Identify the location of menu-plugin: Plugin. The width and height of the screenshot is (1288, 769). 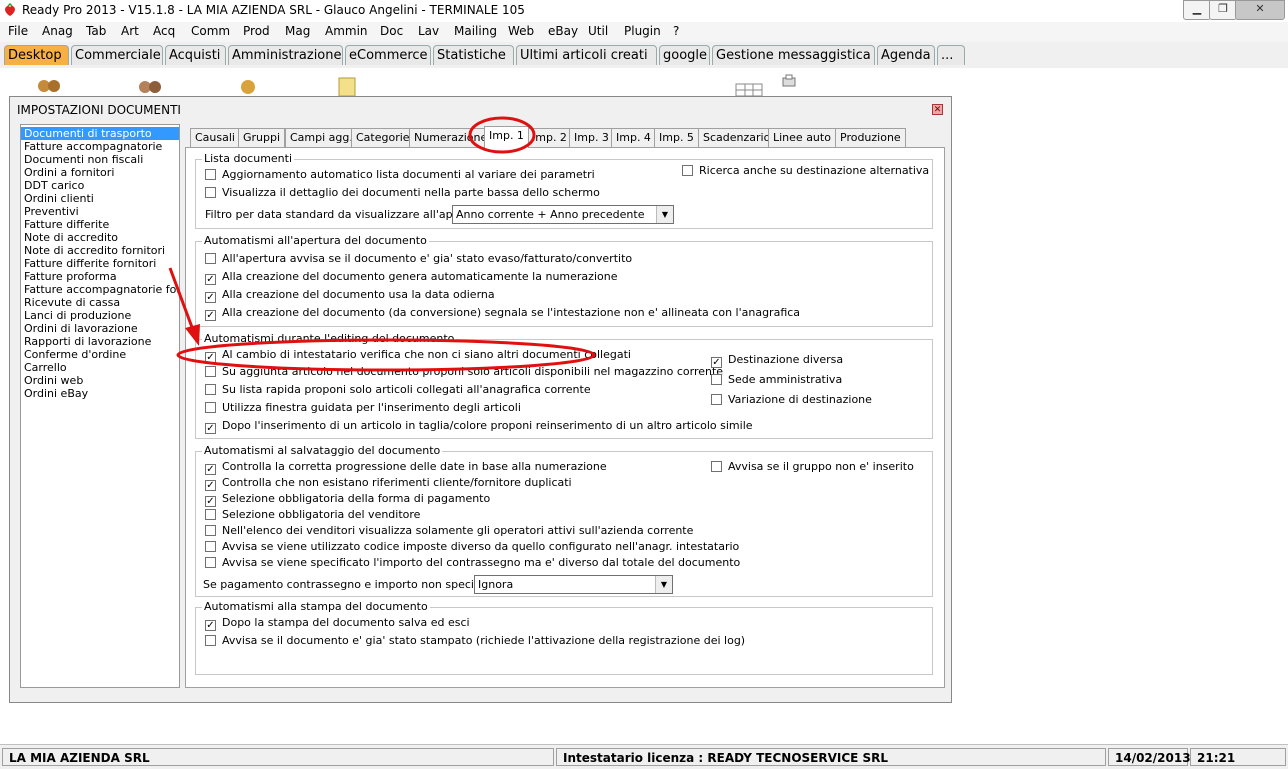
(642, 31).